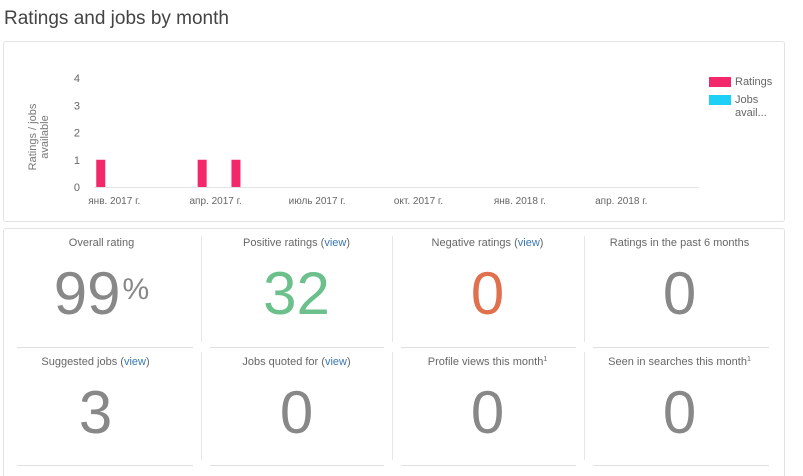  I want to click on x-tick-label: июль 2017 г., so click(317, 201).